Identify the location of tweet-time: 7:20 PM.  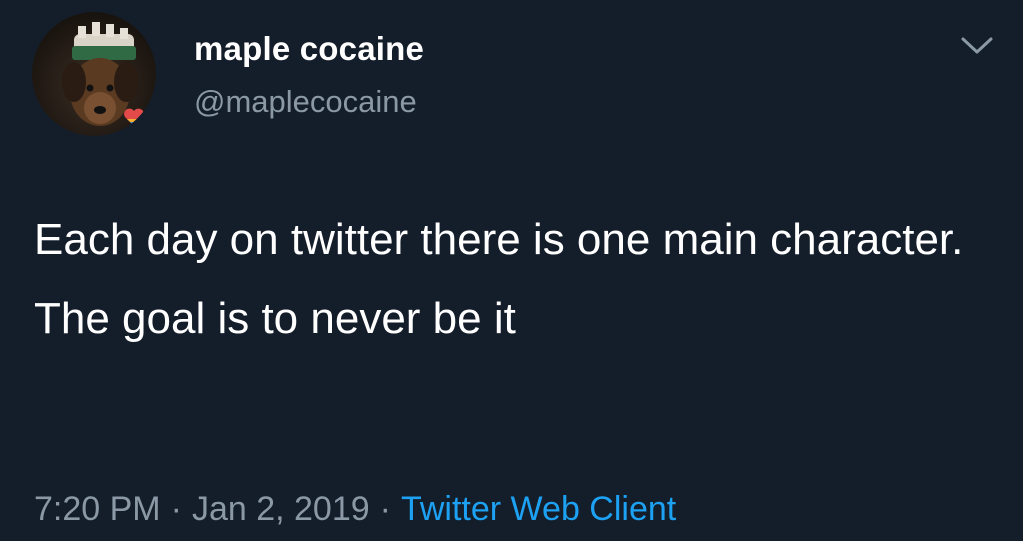
(97, 509).